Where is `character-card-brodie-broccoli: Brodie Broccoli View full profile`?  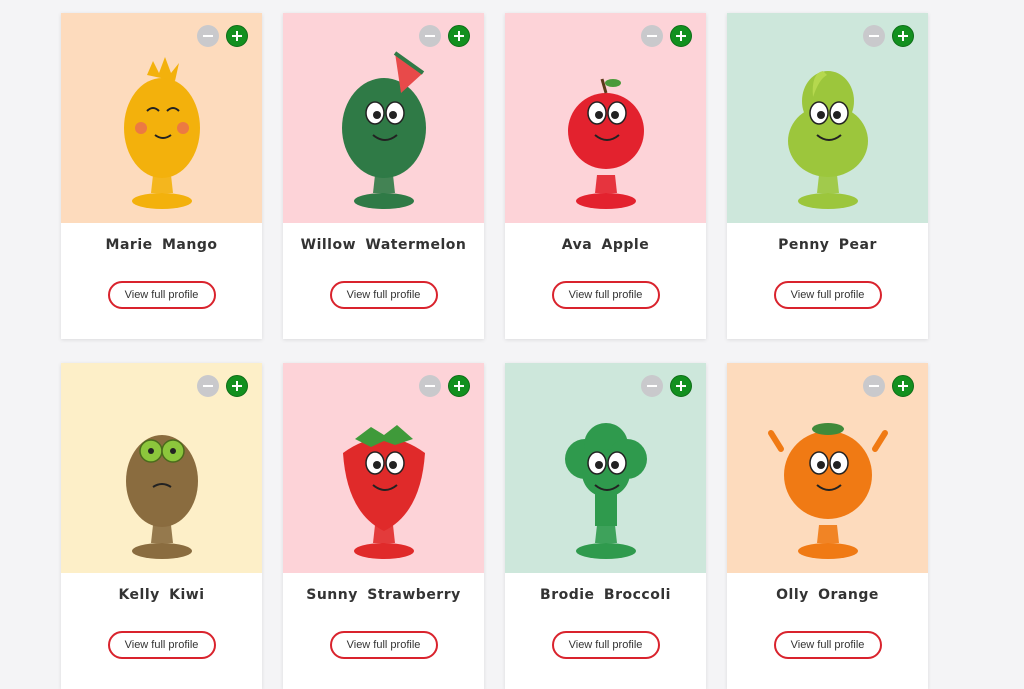 character-card-brodie-broccoli: Brodie Broccoli View full profile is located at coordinates (605, 526).